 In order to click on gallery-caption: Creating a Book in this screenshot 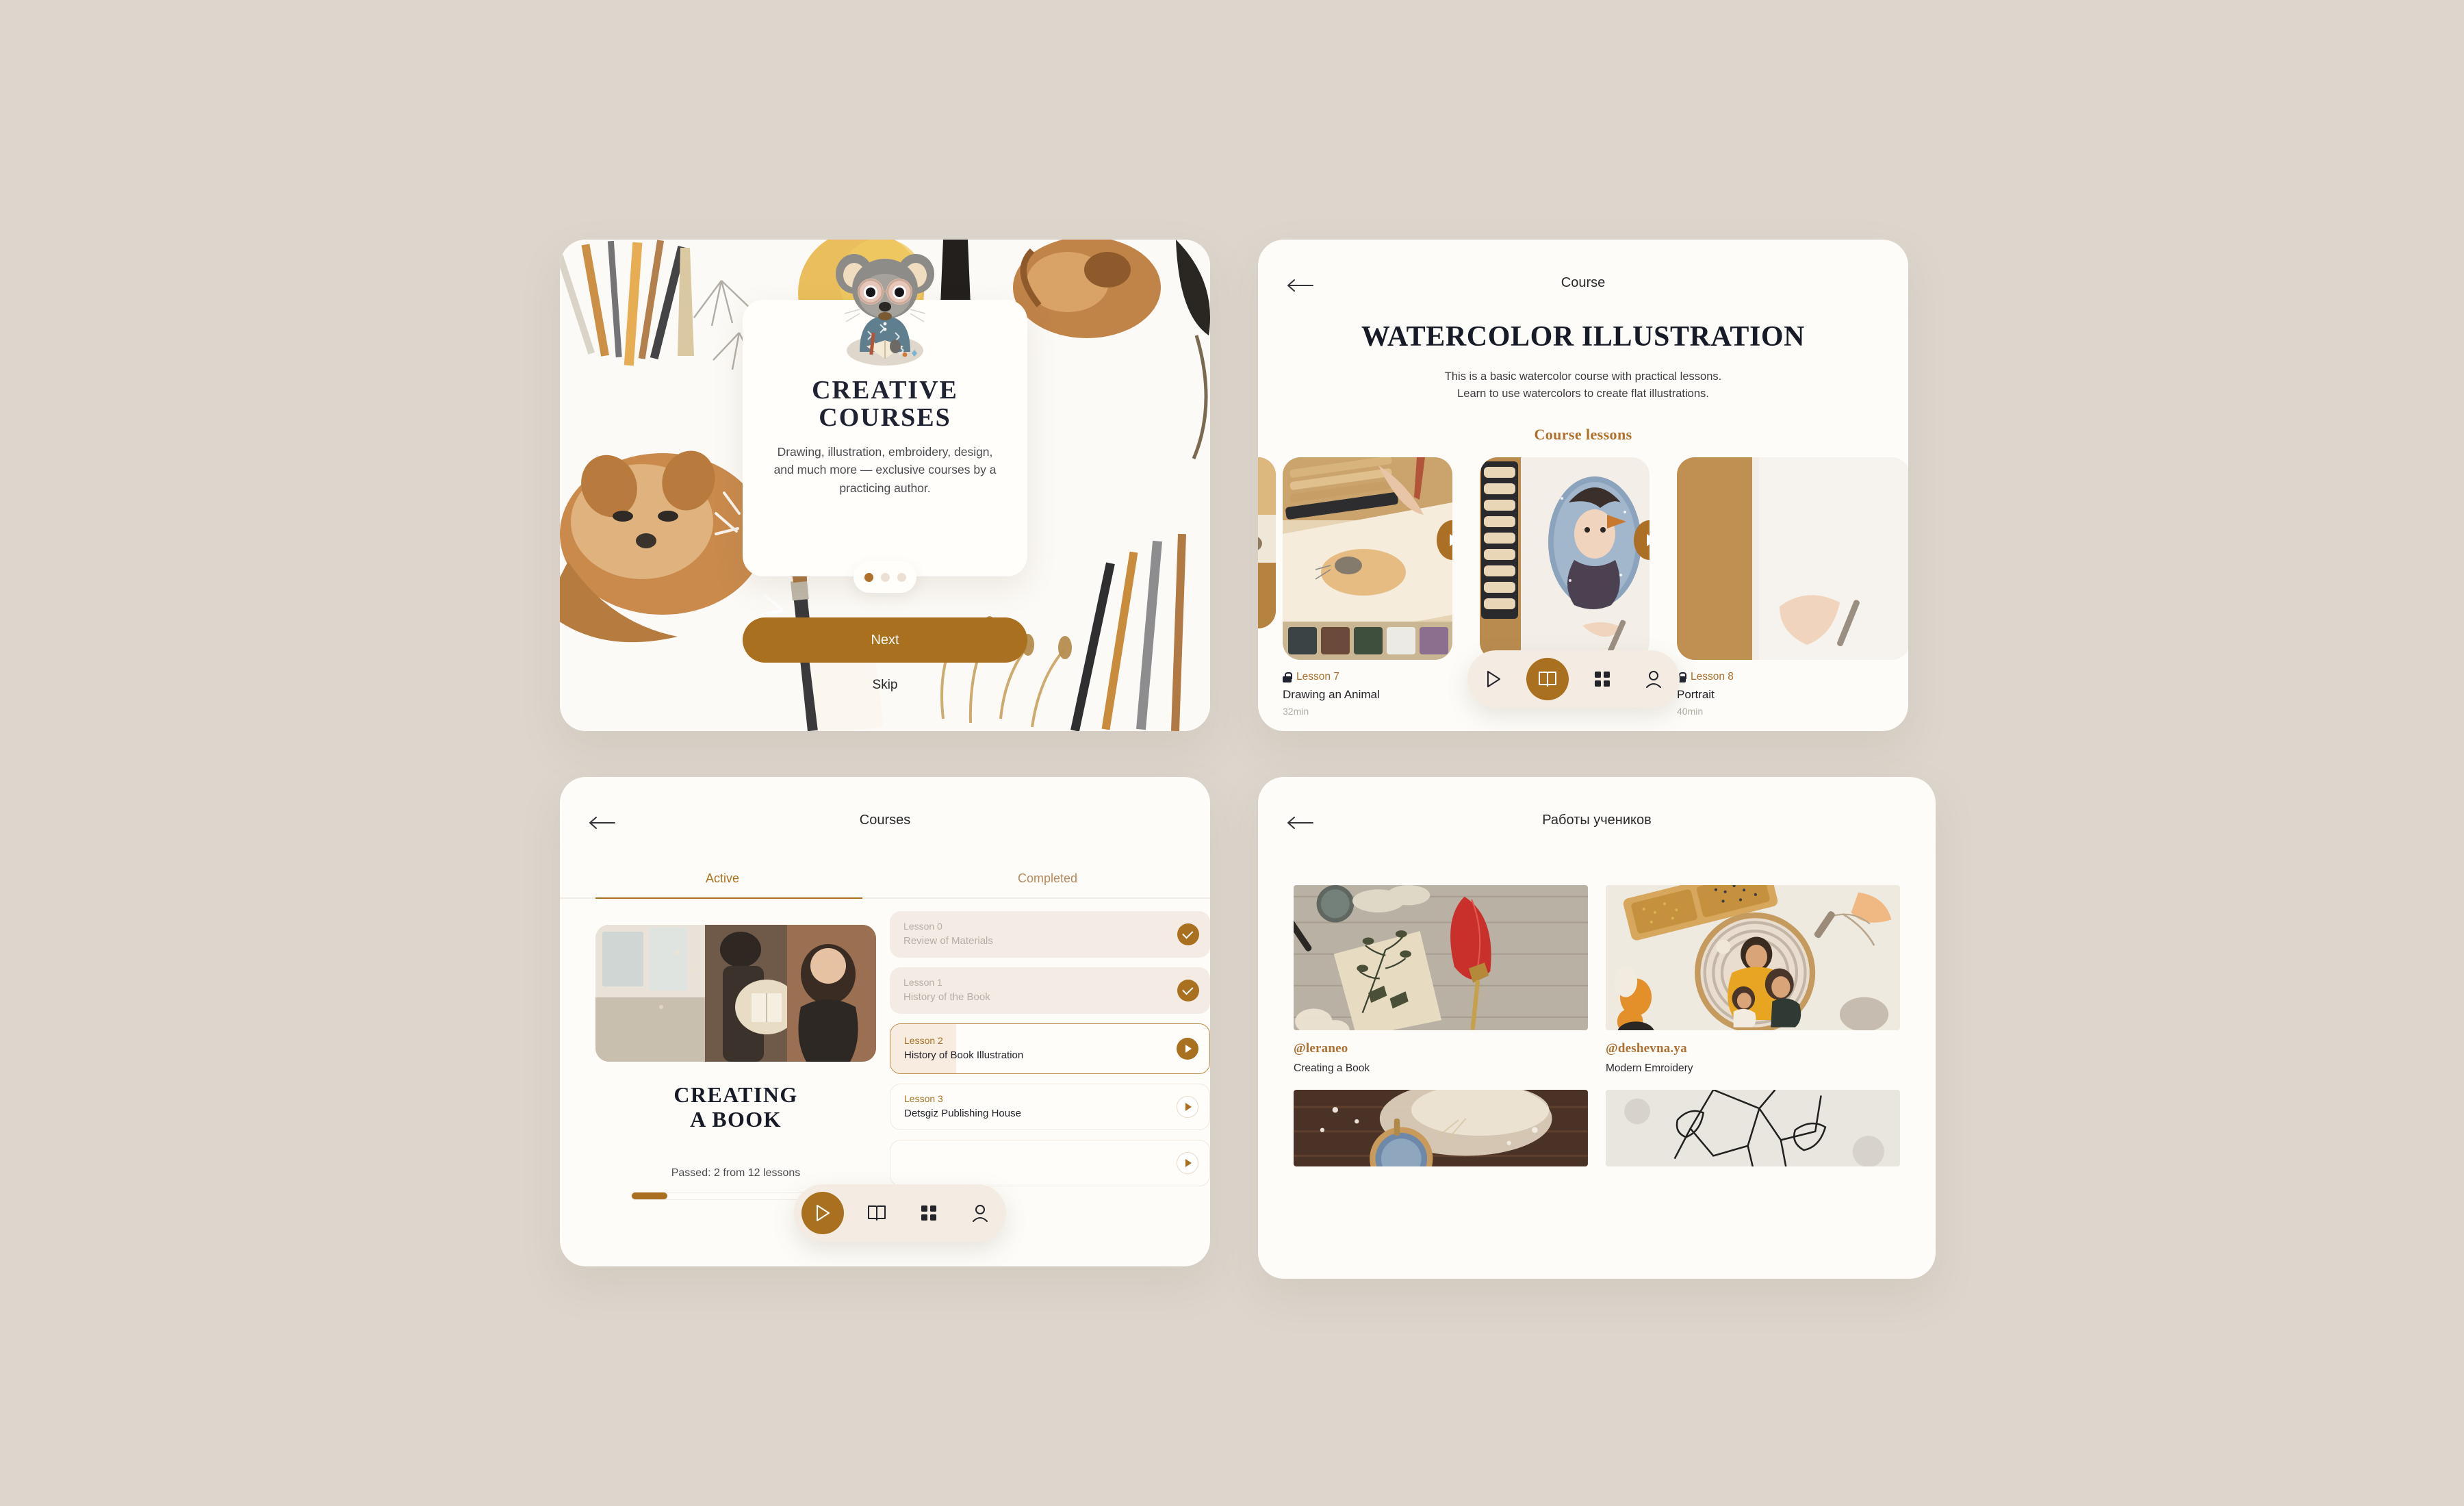, I will do `click(1332, 1068)`.